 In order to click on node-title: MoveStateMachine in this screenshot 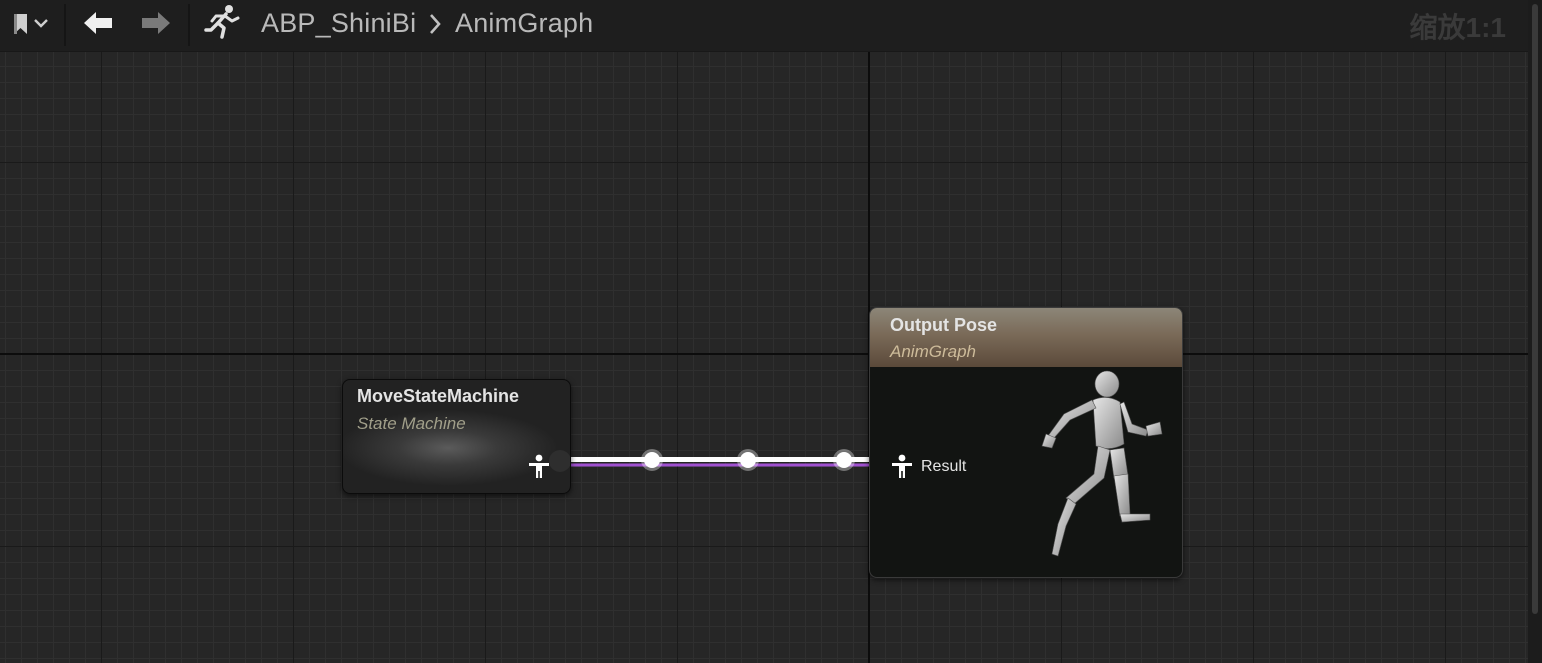, I will do `click(438, 396)`.